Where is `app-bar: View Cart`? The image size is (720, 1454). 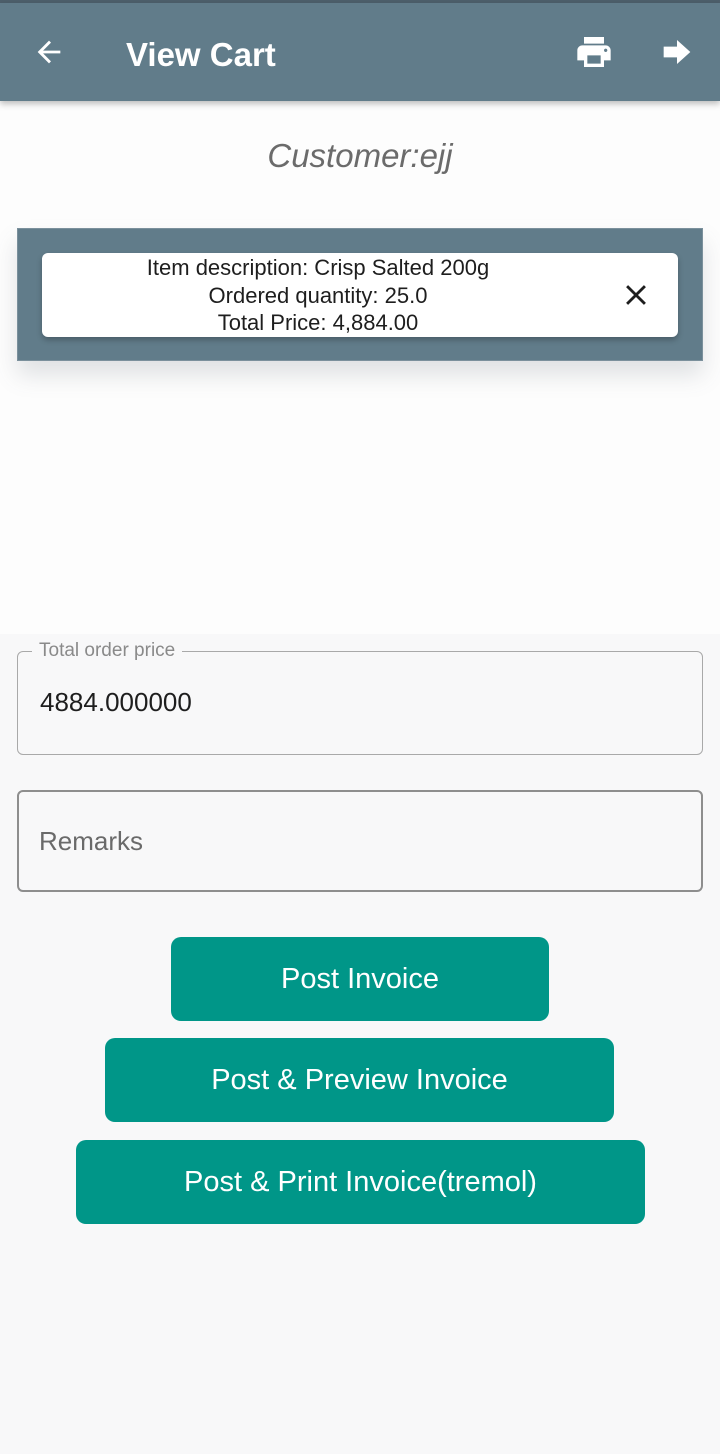
app-bar: View Cart is located at coordinates (360, 52).